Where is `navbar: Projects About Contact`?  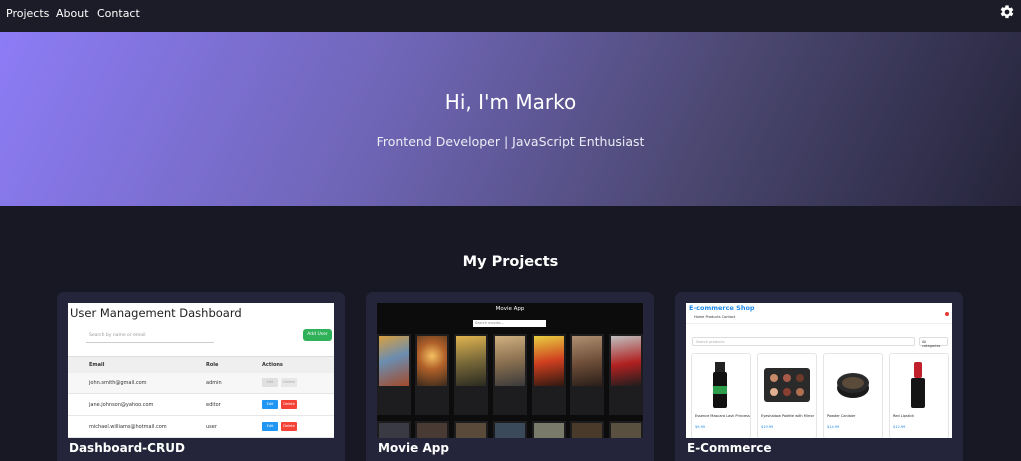 navbar: Projects About Contact is located at coordinates (510, 16).